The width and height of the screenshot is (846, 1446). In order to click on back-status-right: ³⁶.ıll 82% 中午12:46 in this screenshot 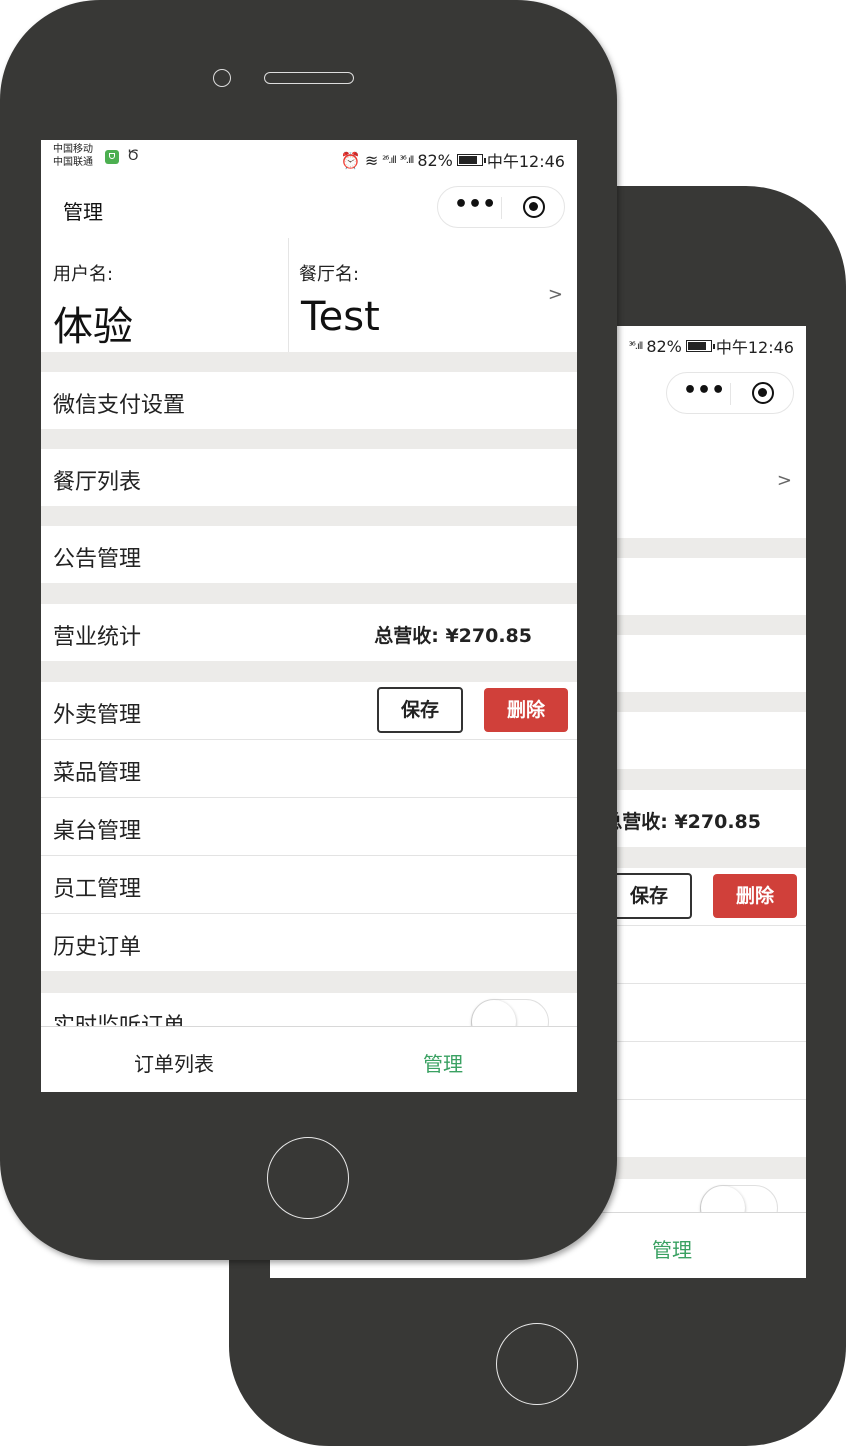, I will do `click(711, 346)`.